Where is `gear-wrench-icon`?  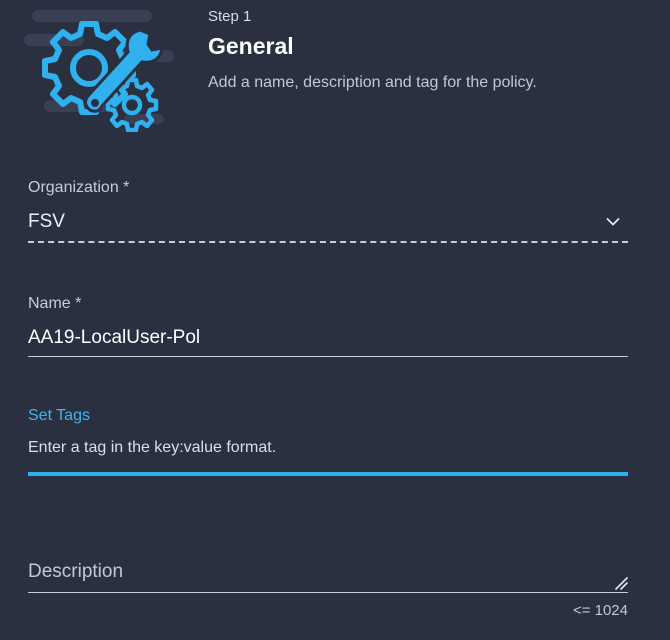
gear-wrench-icon is located at coordinates (99, 71).